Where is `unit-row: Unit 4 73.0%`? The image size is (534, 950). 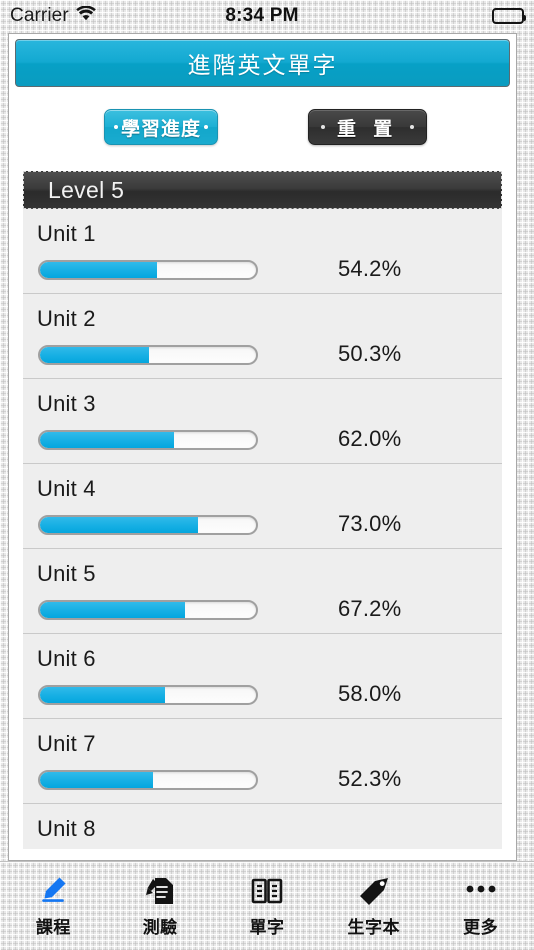 unit-row: Unit 4 73.0% is located at coordinates (262, 506).